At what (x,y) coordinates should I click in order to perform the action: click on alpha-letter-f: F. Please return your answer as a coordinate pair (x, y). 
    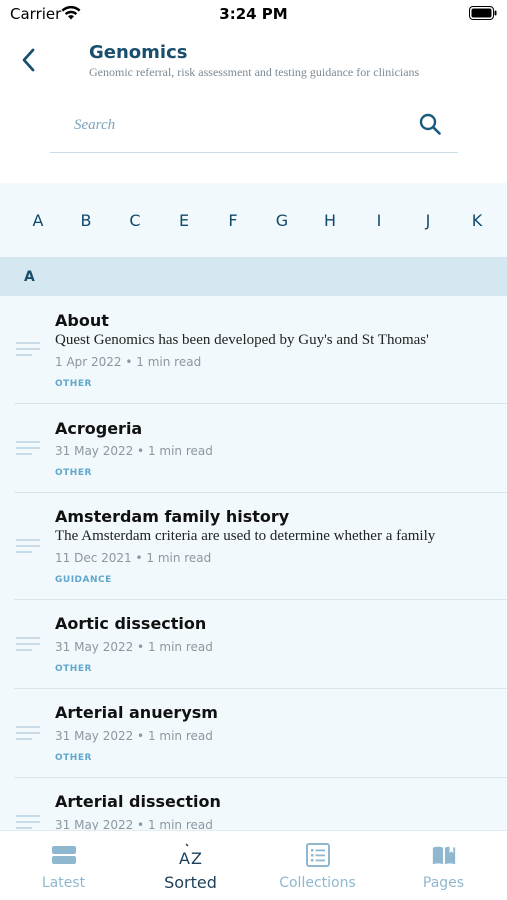
    Looking at the image, I should click on (233, 220).